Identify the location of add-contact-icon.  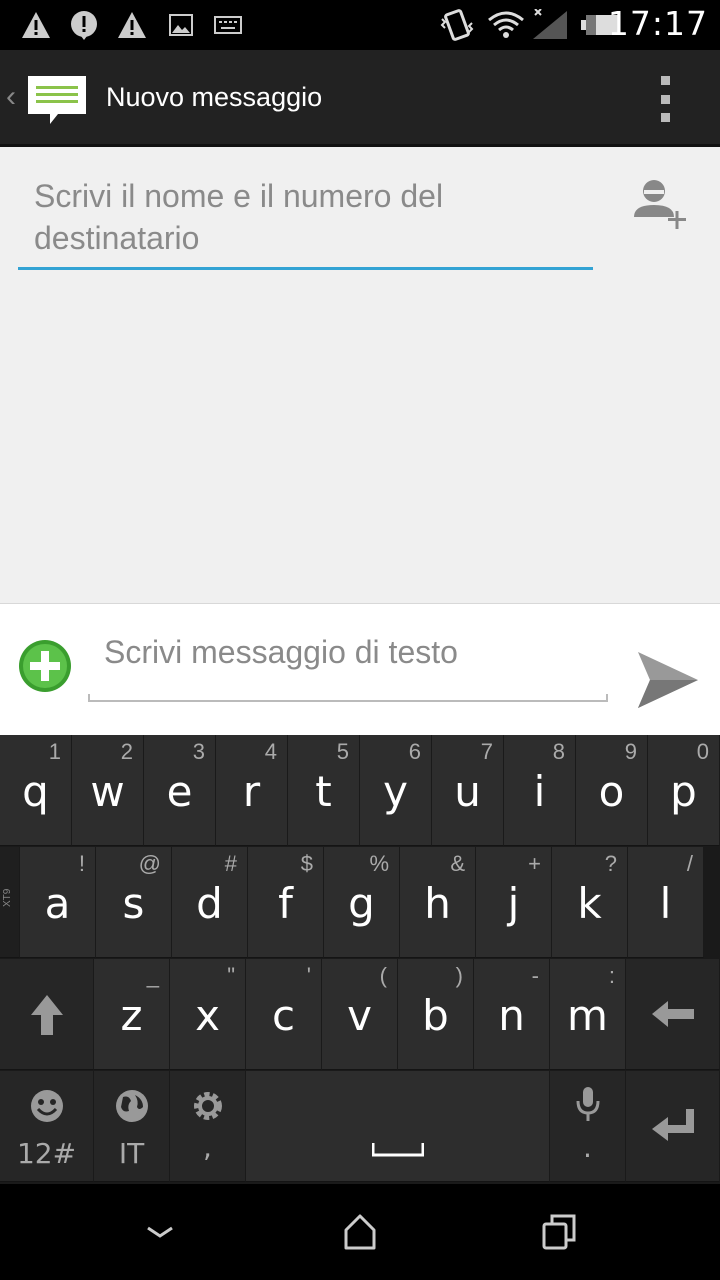
(660, 205).